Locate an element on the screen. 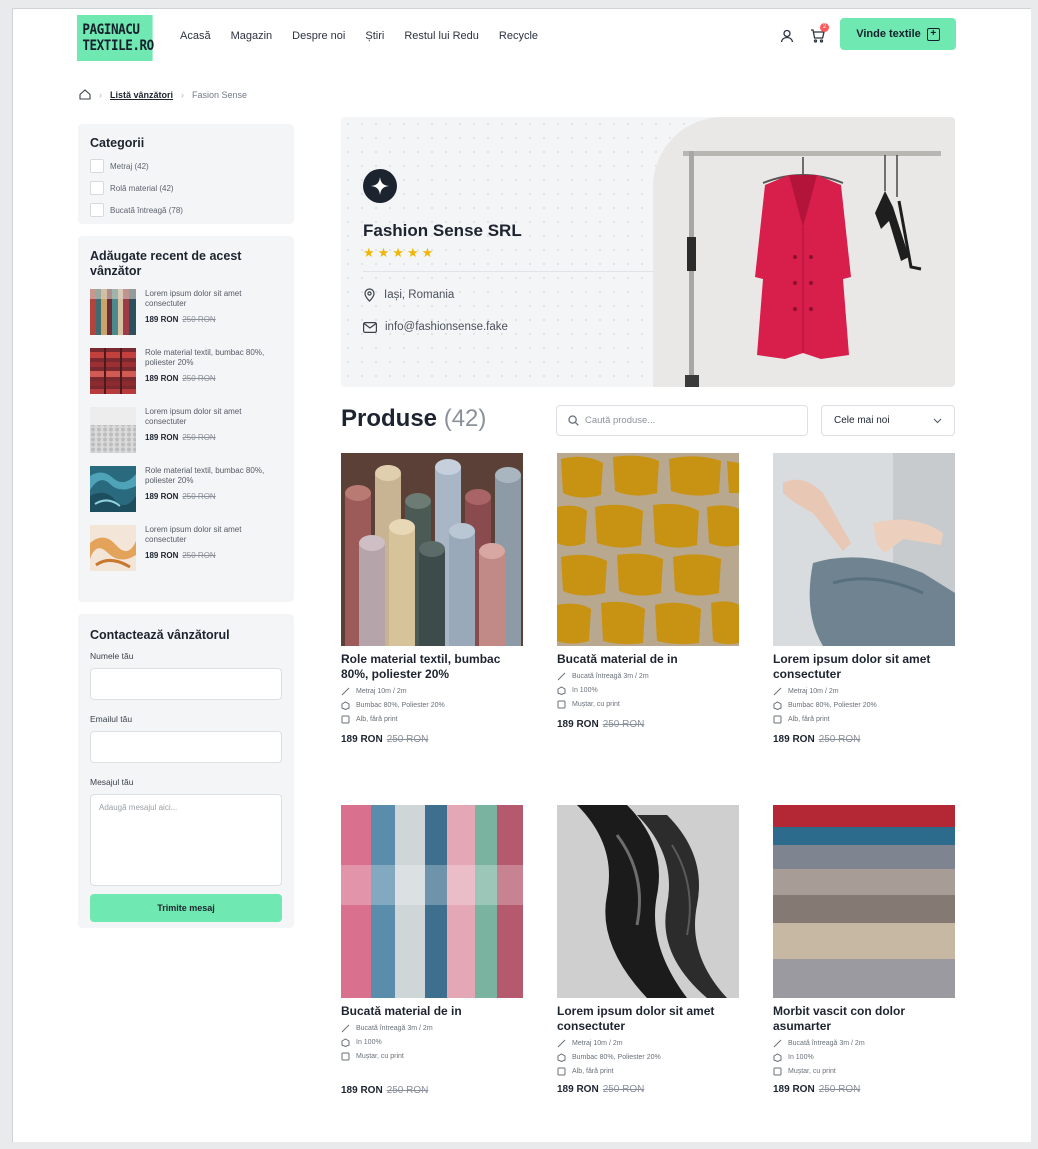 The width and height of the screenshot is (1038, 1149). sort-select: Cele mai noi is located at coordinates (888, 420).